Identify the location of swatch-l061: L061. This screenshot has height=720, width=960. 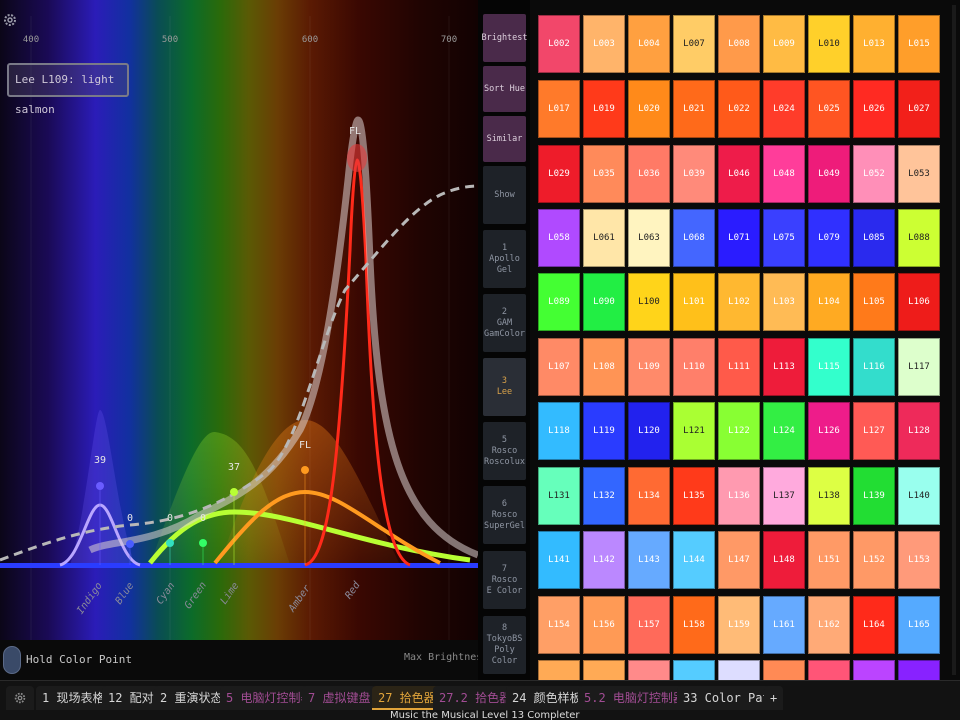
(604, 238).